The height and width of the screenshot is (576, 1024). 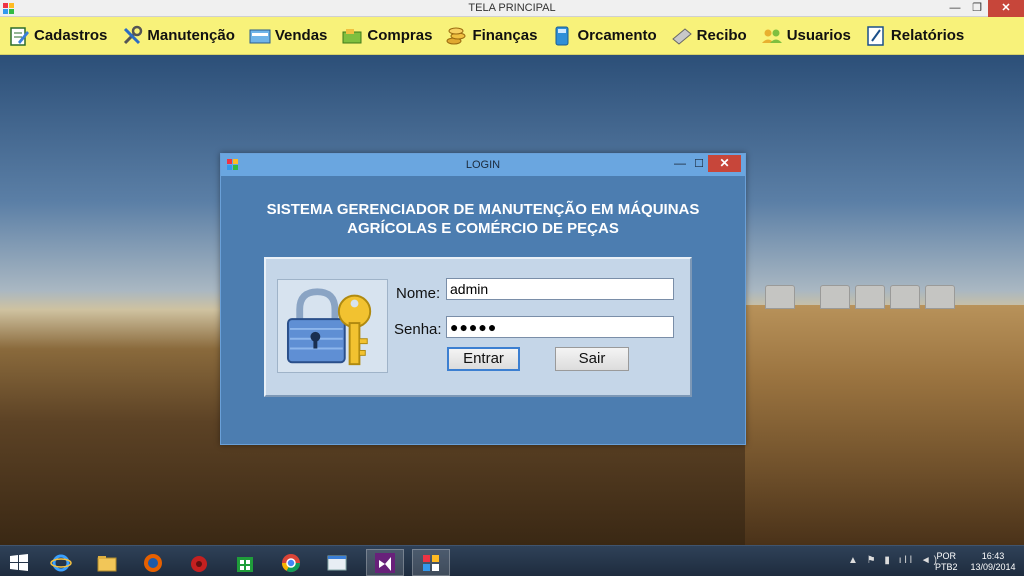 I want to click on winforms-app-icon, so click(x=431, y=562).